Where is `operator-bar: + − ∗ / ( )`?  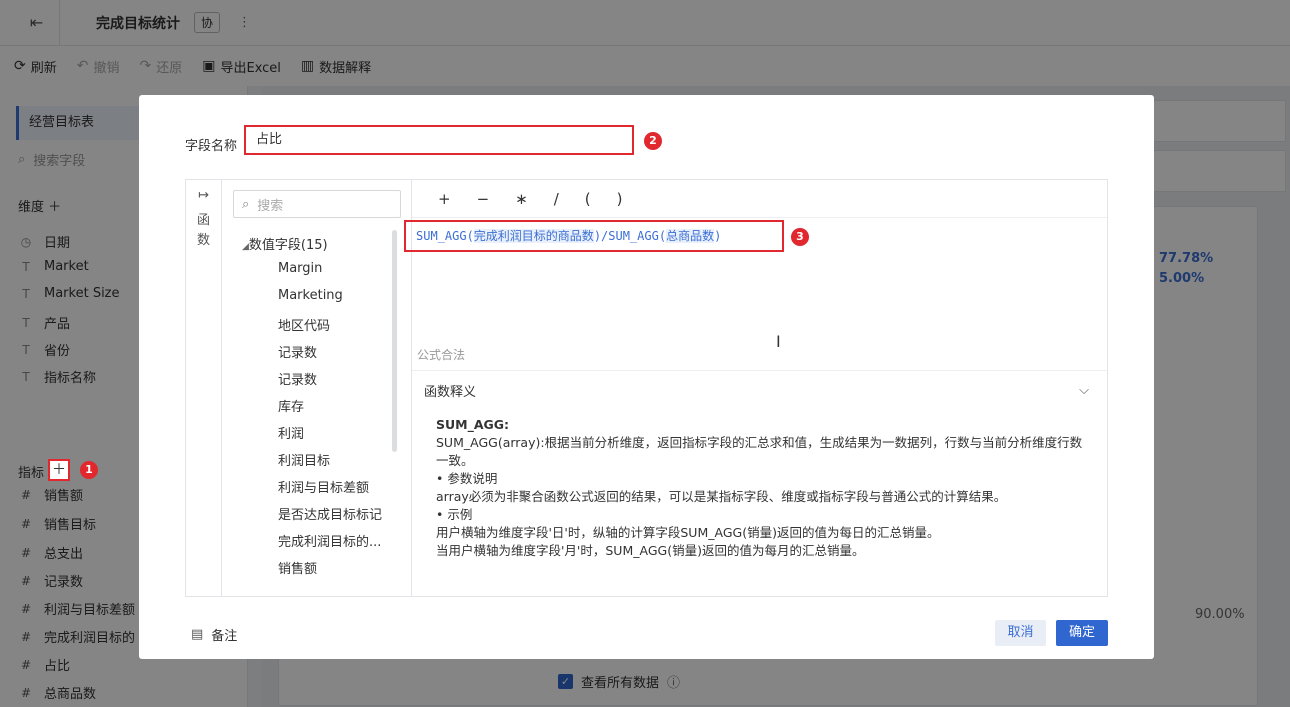 operator-bar: + − ∗ / ( ) is located at coordinates (759, 199).